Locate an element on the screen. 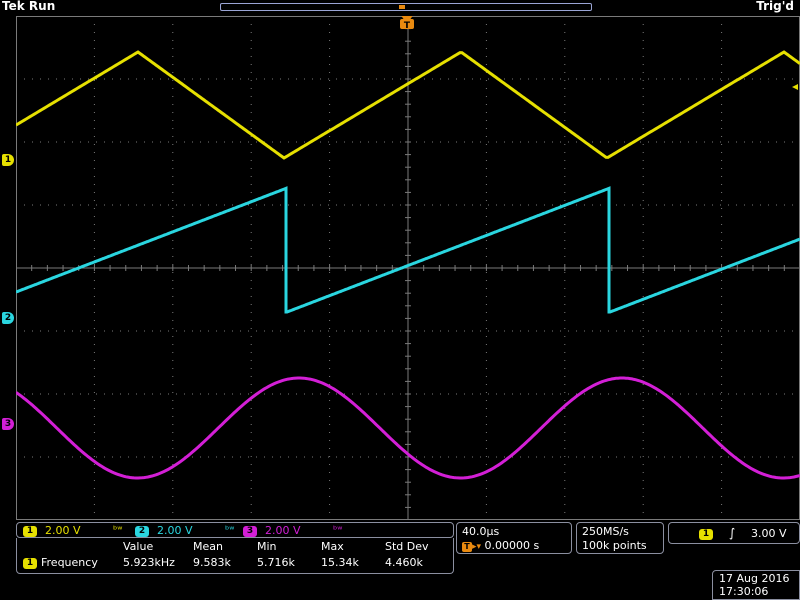 This screenshot has height=600, width=800. trigger-status: Trig'd is located at coordinates (775, 6).